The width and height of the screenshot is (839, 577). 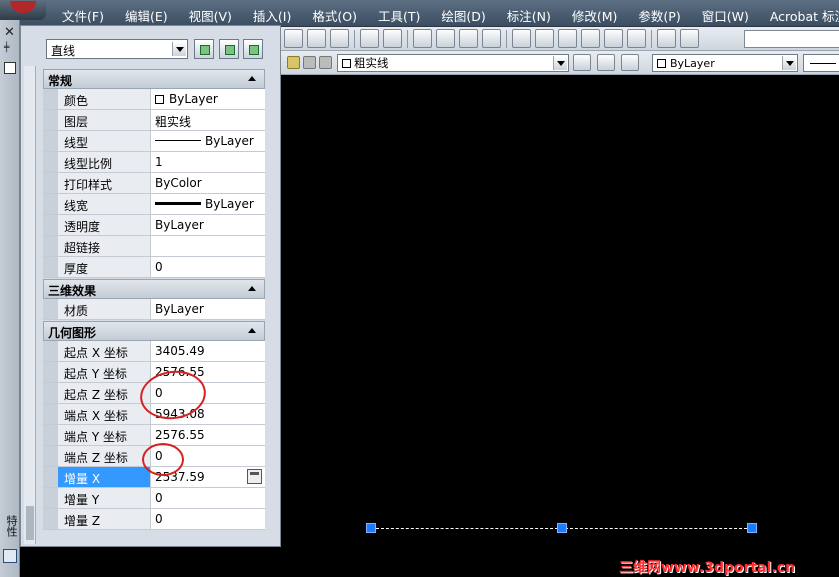 What do you see at coordinates (725, 63) in the screenshot?
I see `color-combo: ByLayer` at bounding box center [725, 63].